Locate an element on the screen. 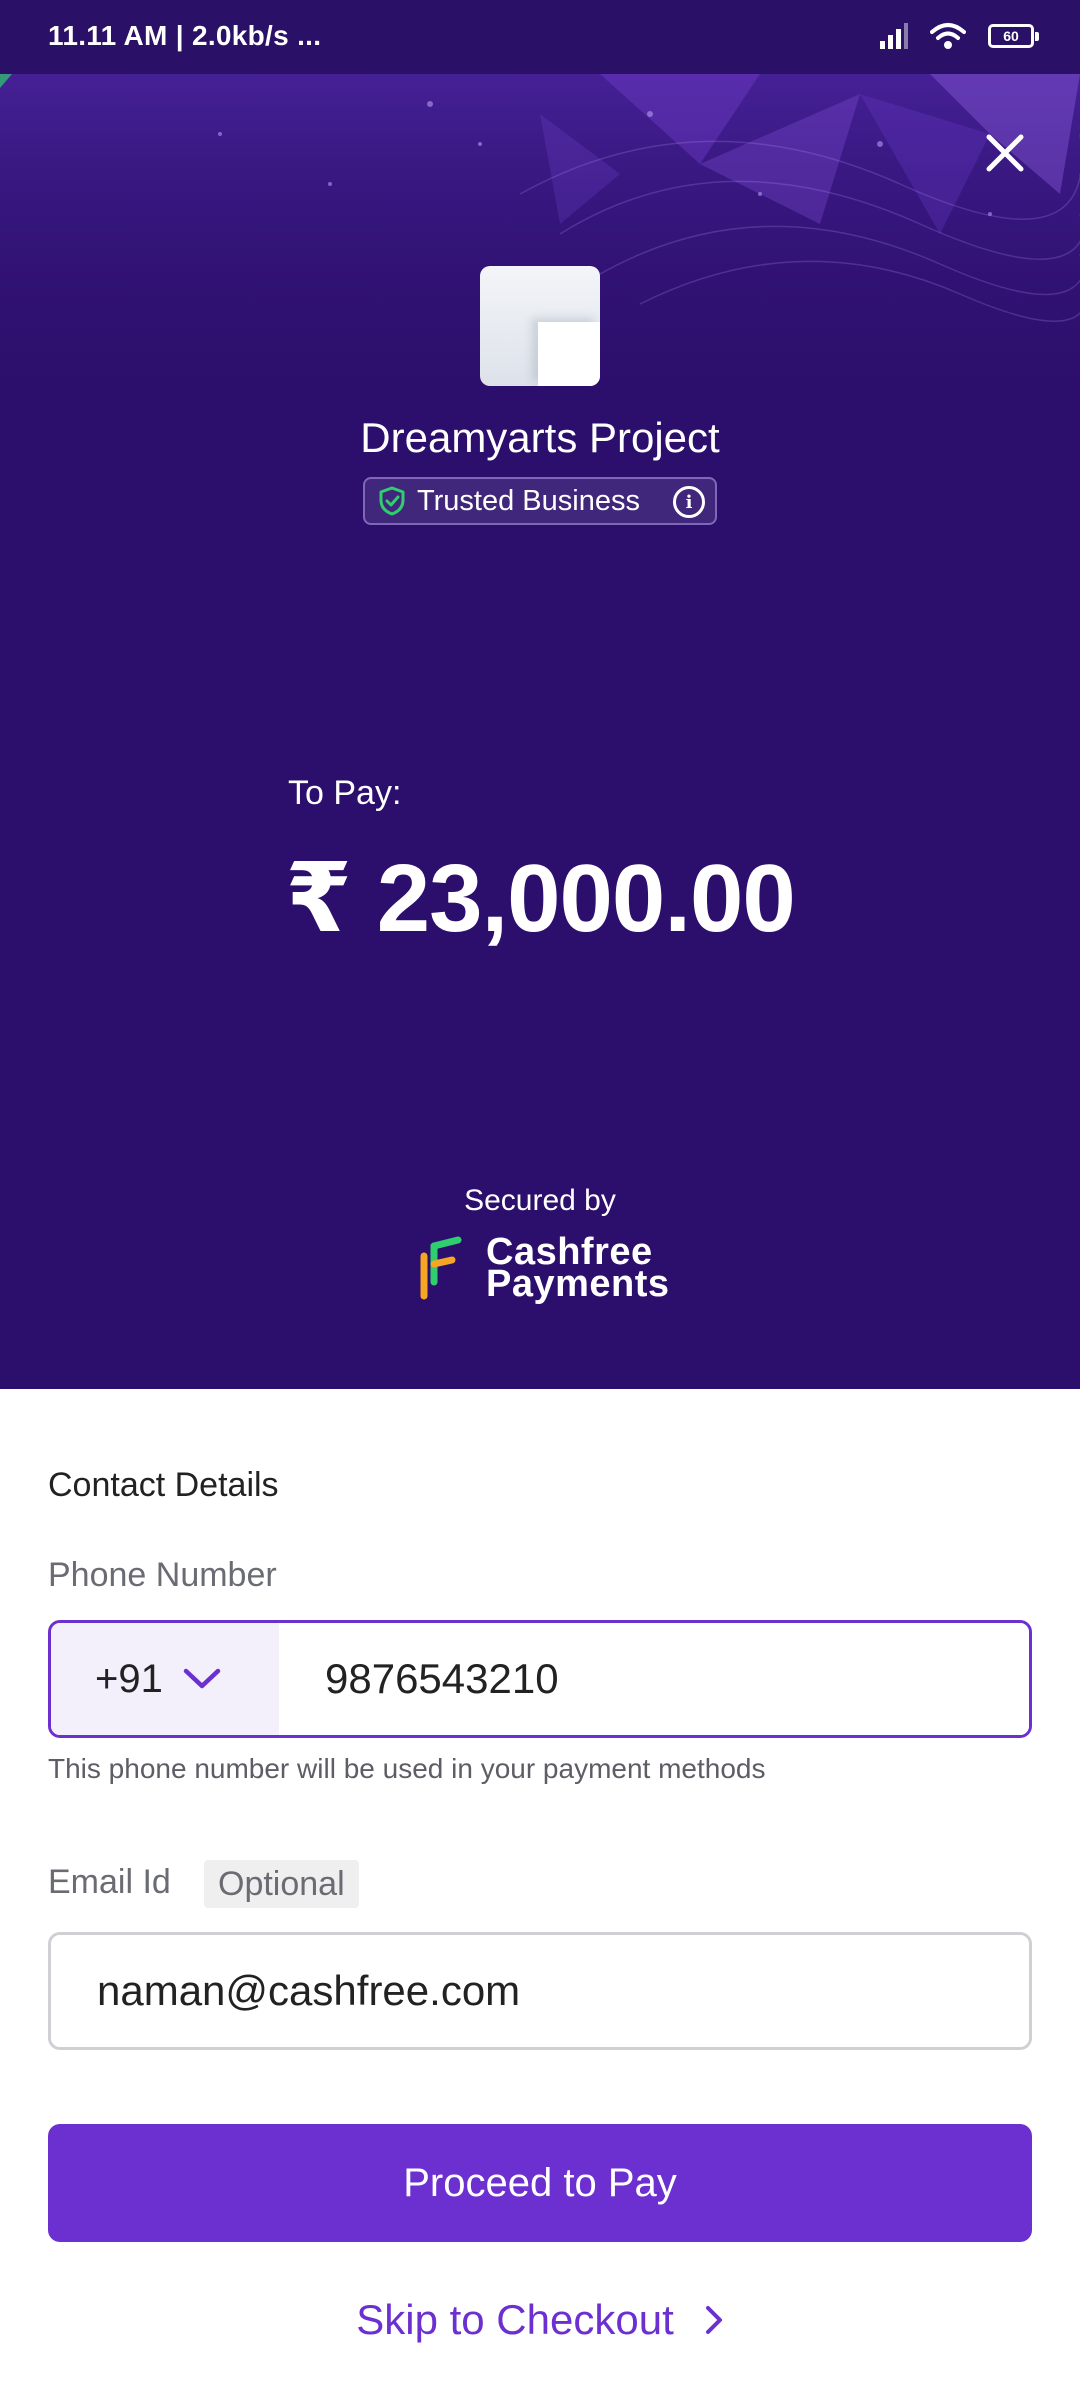 Image resolution: width=1080 pixels, height=2400 pixels. merchant-logo is located at coordinates (540, 326).